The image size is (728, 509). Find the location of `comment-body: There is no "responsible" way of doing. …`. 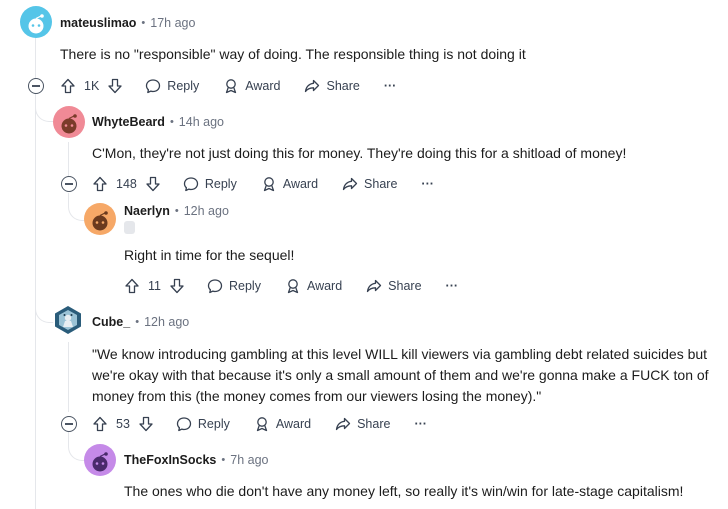

comment-body: There is no "responsible" way of doing. … is located at coordinates (293, 54).